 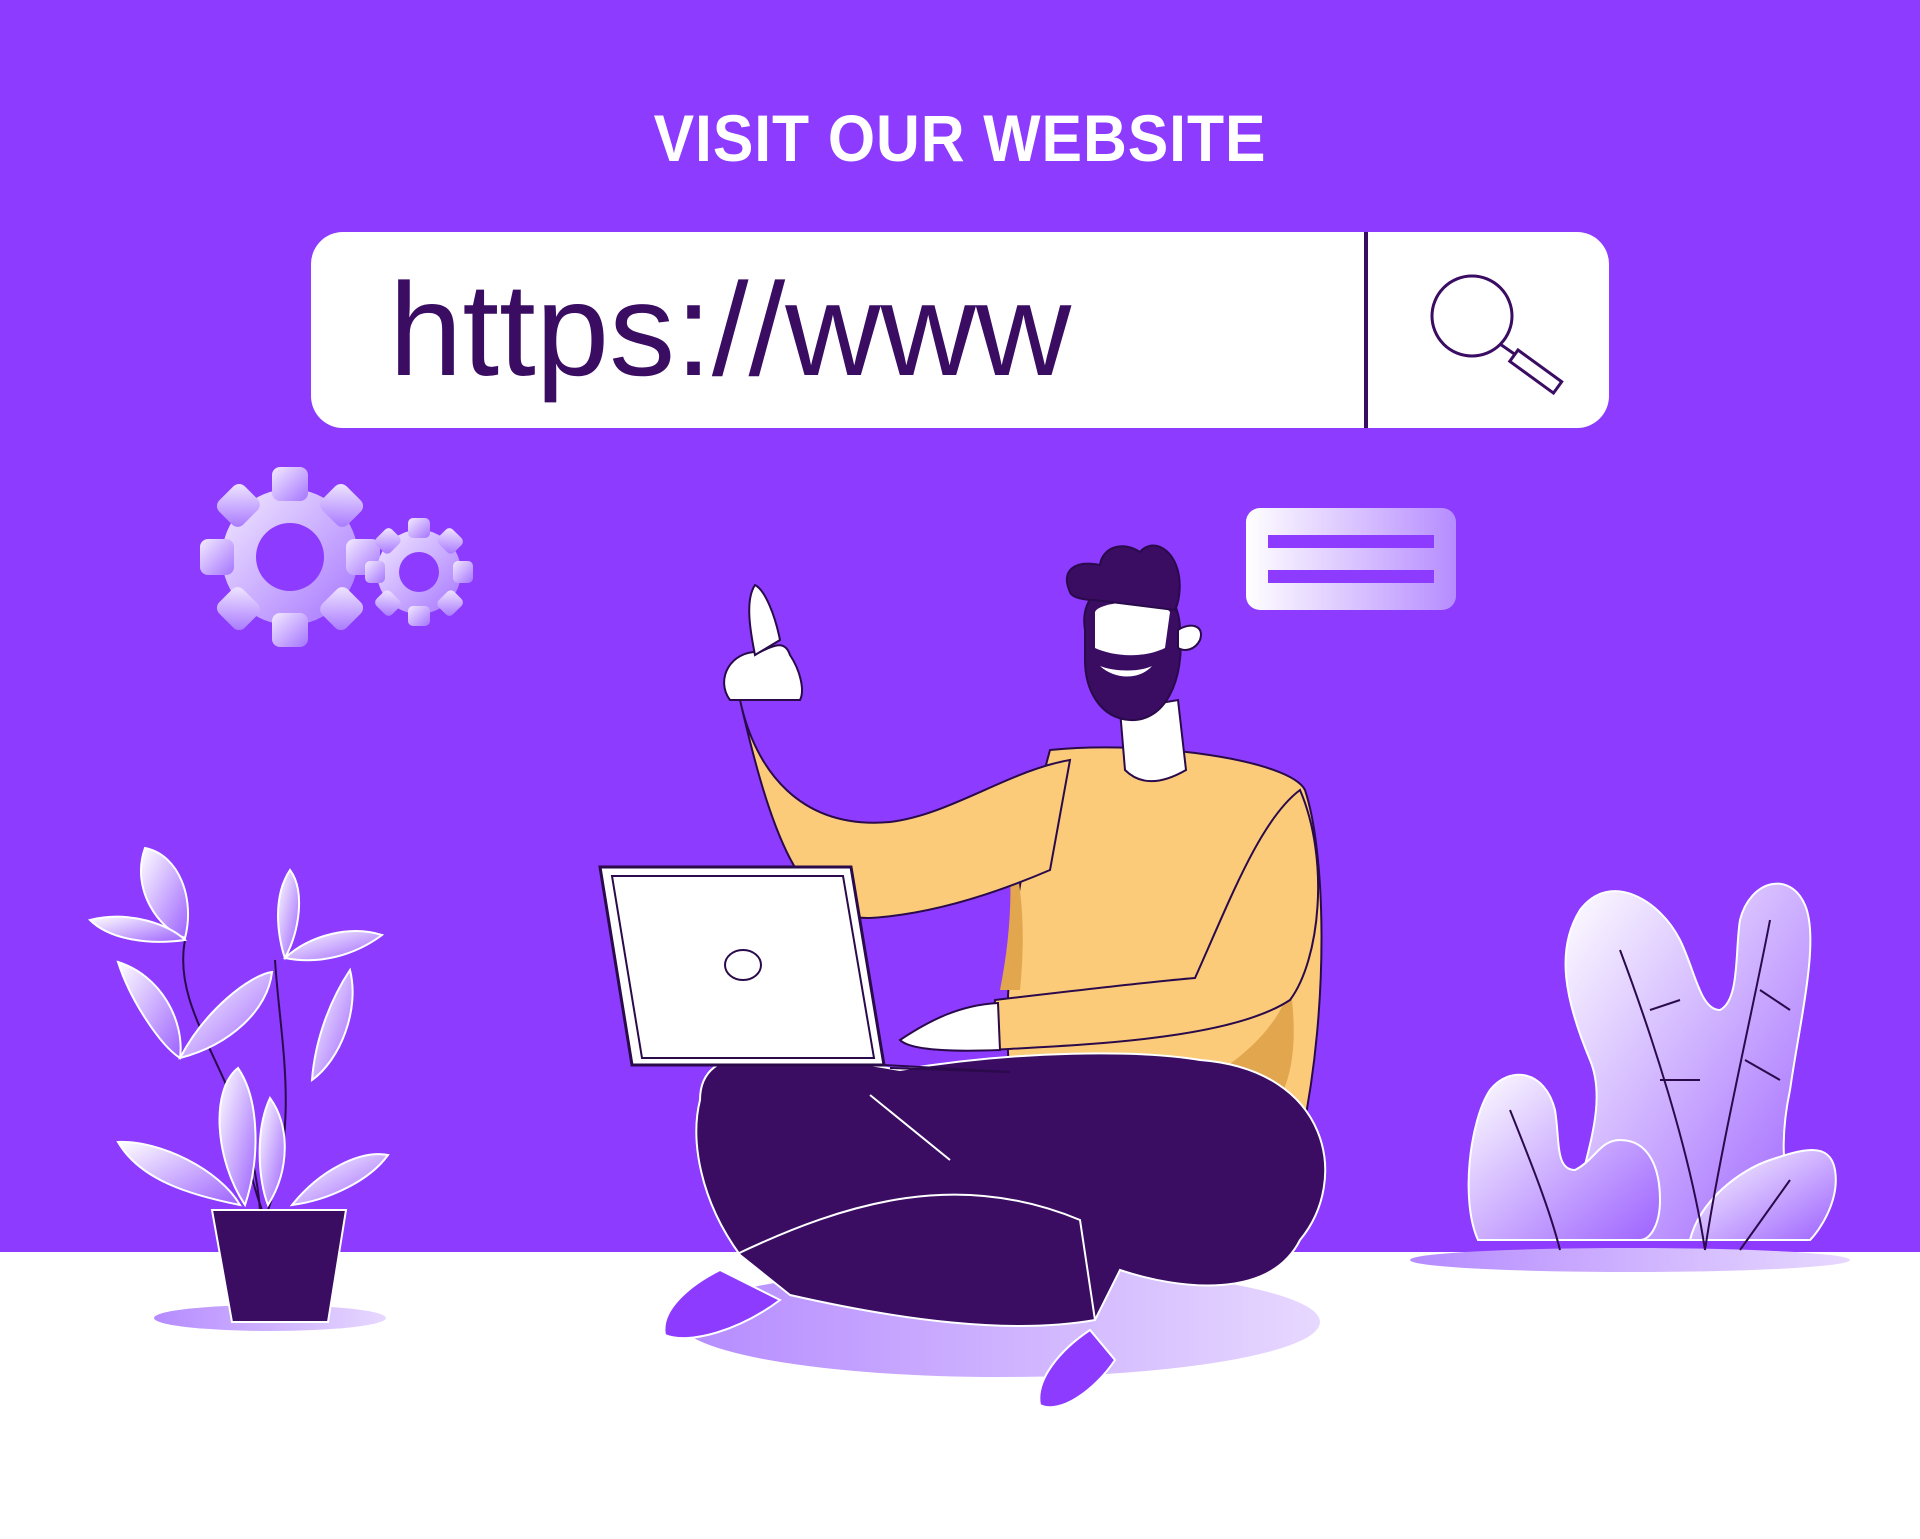 What do you see at coordinates (239, 1088) in the screenshot?
I see `potted-plant` at bounding box center [239, 1088].